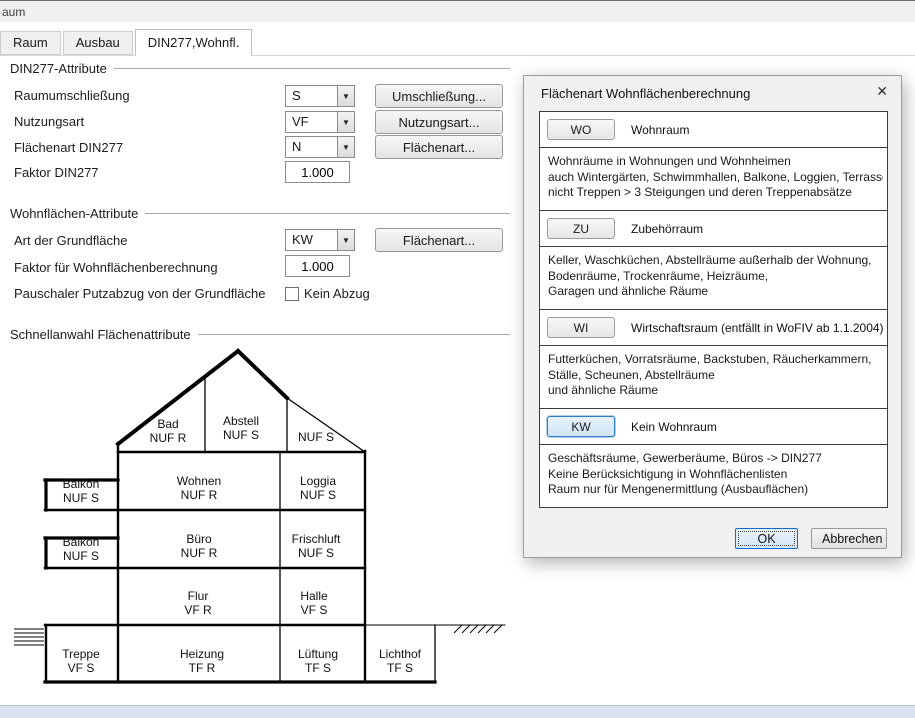 This screenshot has width=915, height=718. What do you see at coordinates (478, 629) in the screenshot?
I see `terrain-hatch-right` at bounding box center [478, 629].